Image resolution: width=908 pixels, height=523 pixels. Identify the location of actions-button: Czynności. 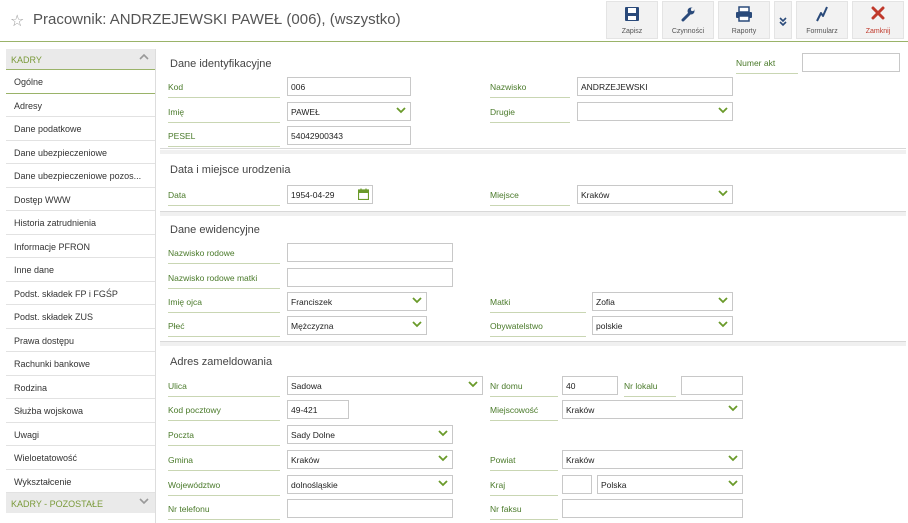
(688, 20).